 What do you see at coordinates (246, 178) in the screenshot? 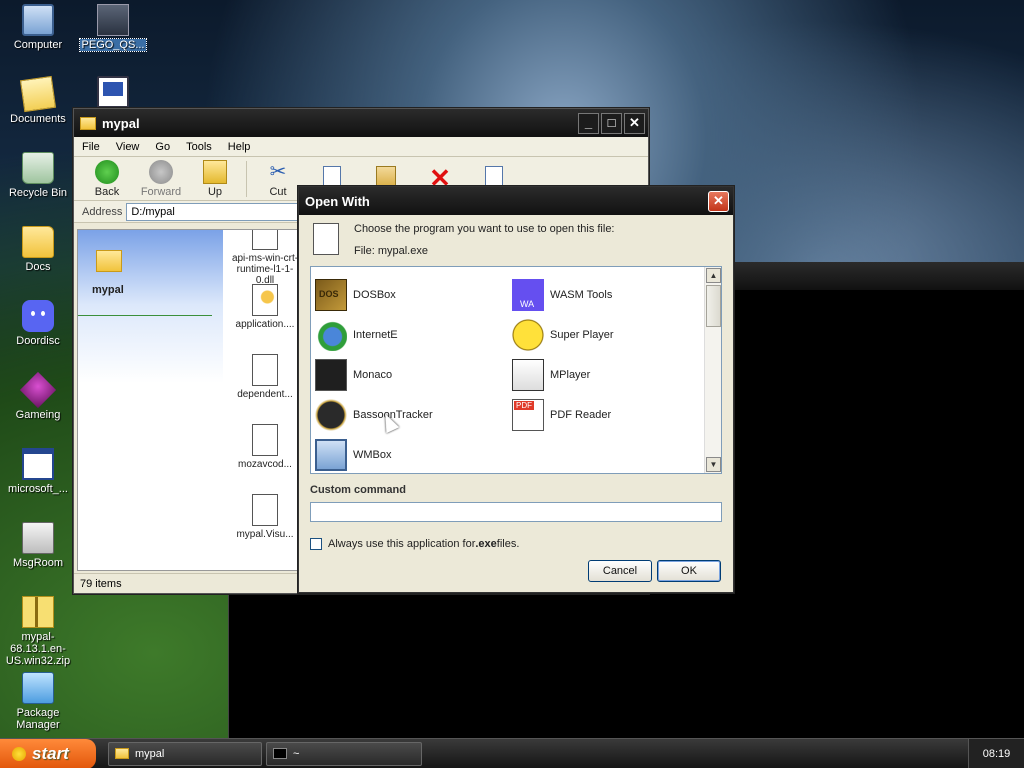
I see `toolbar-separator` at bounding box center [246, 178].